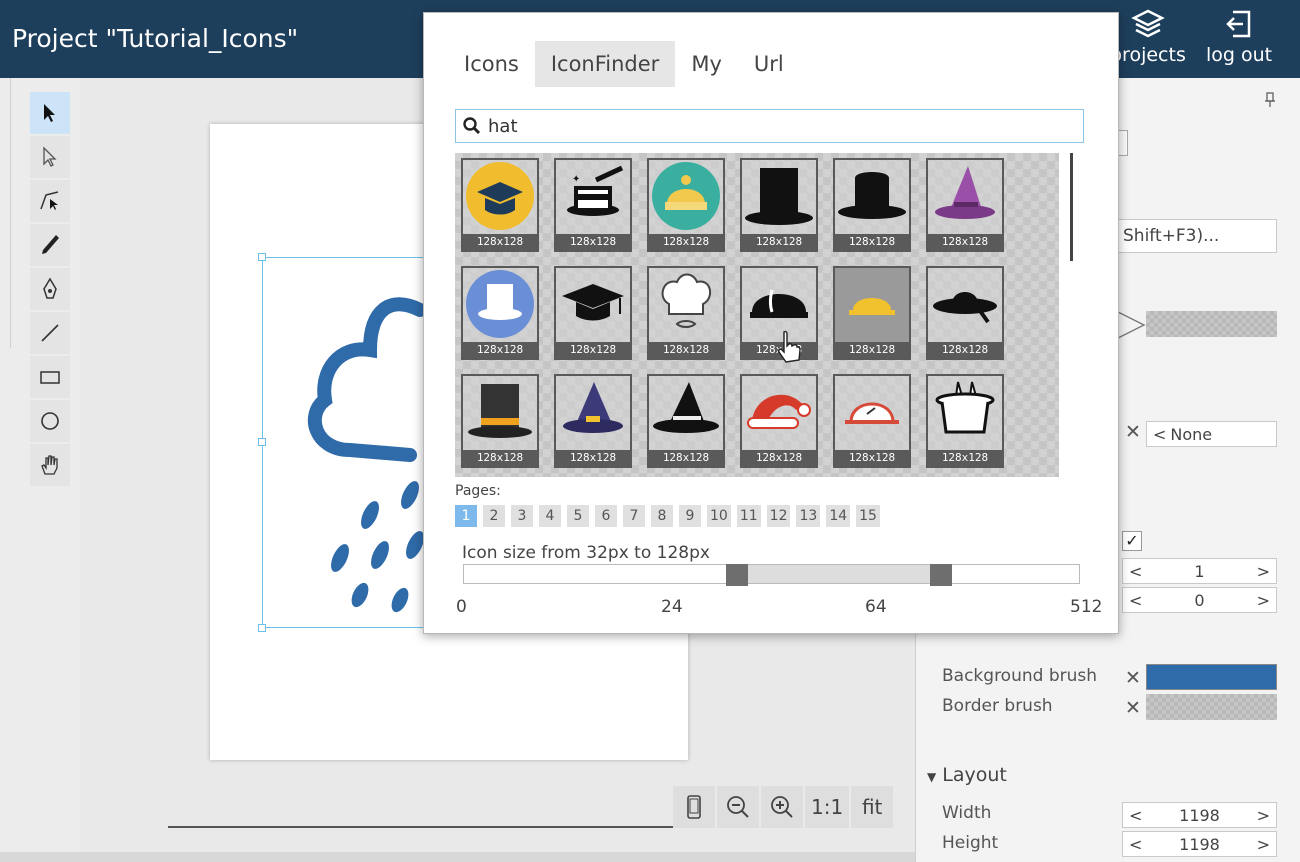 The height and width of the screenshot is (862, 1300). I want to click on zoom-actual-size-button: 1:1, so click(827, 807).